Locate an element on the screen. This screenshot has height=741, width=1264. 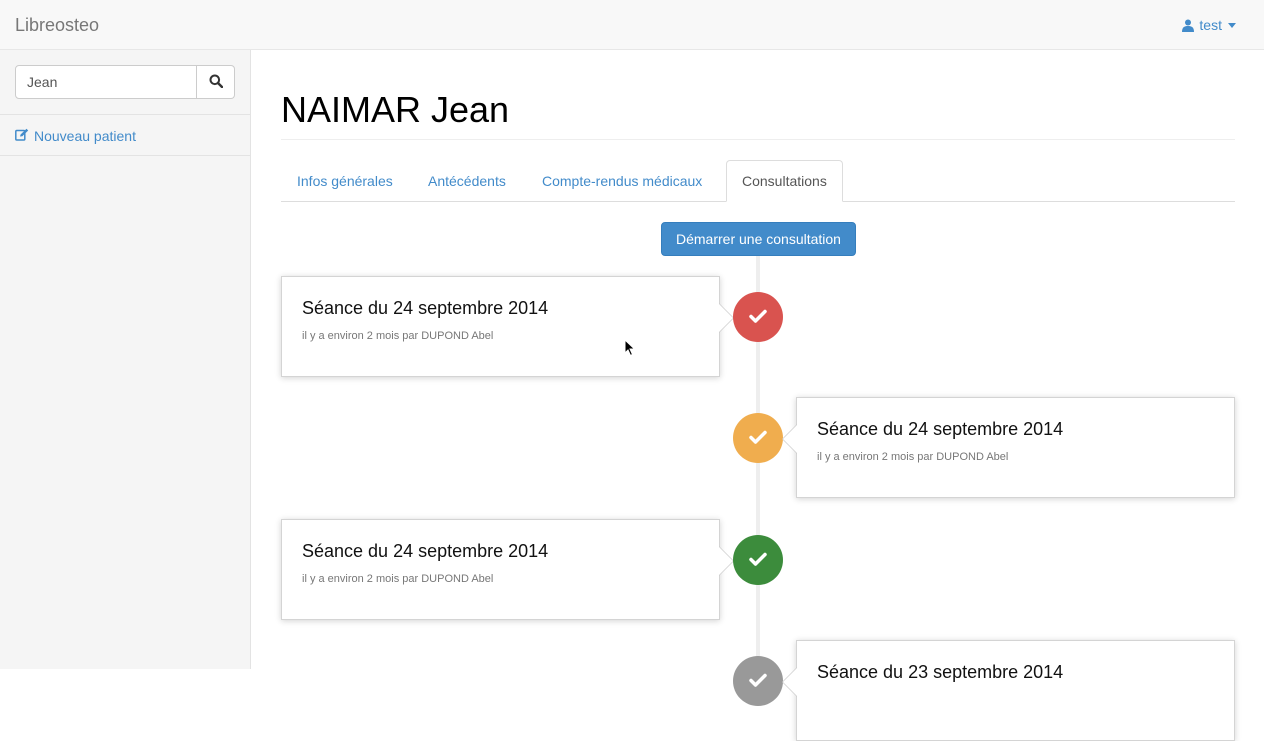
new-patient-label: Nouveau patient is located at coordinates (85, 136).